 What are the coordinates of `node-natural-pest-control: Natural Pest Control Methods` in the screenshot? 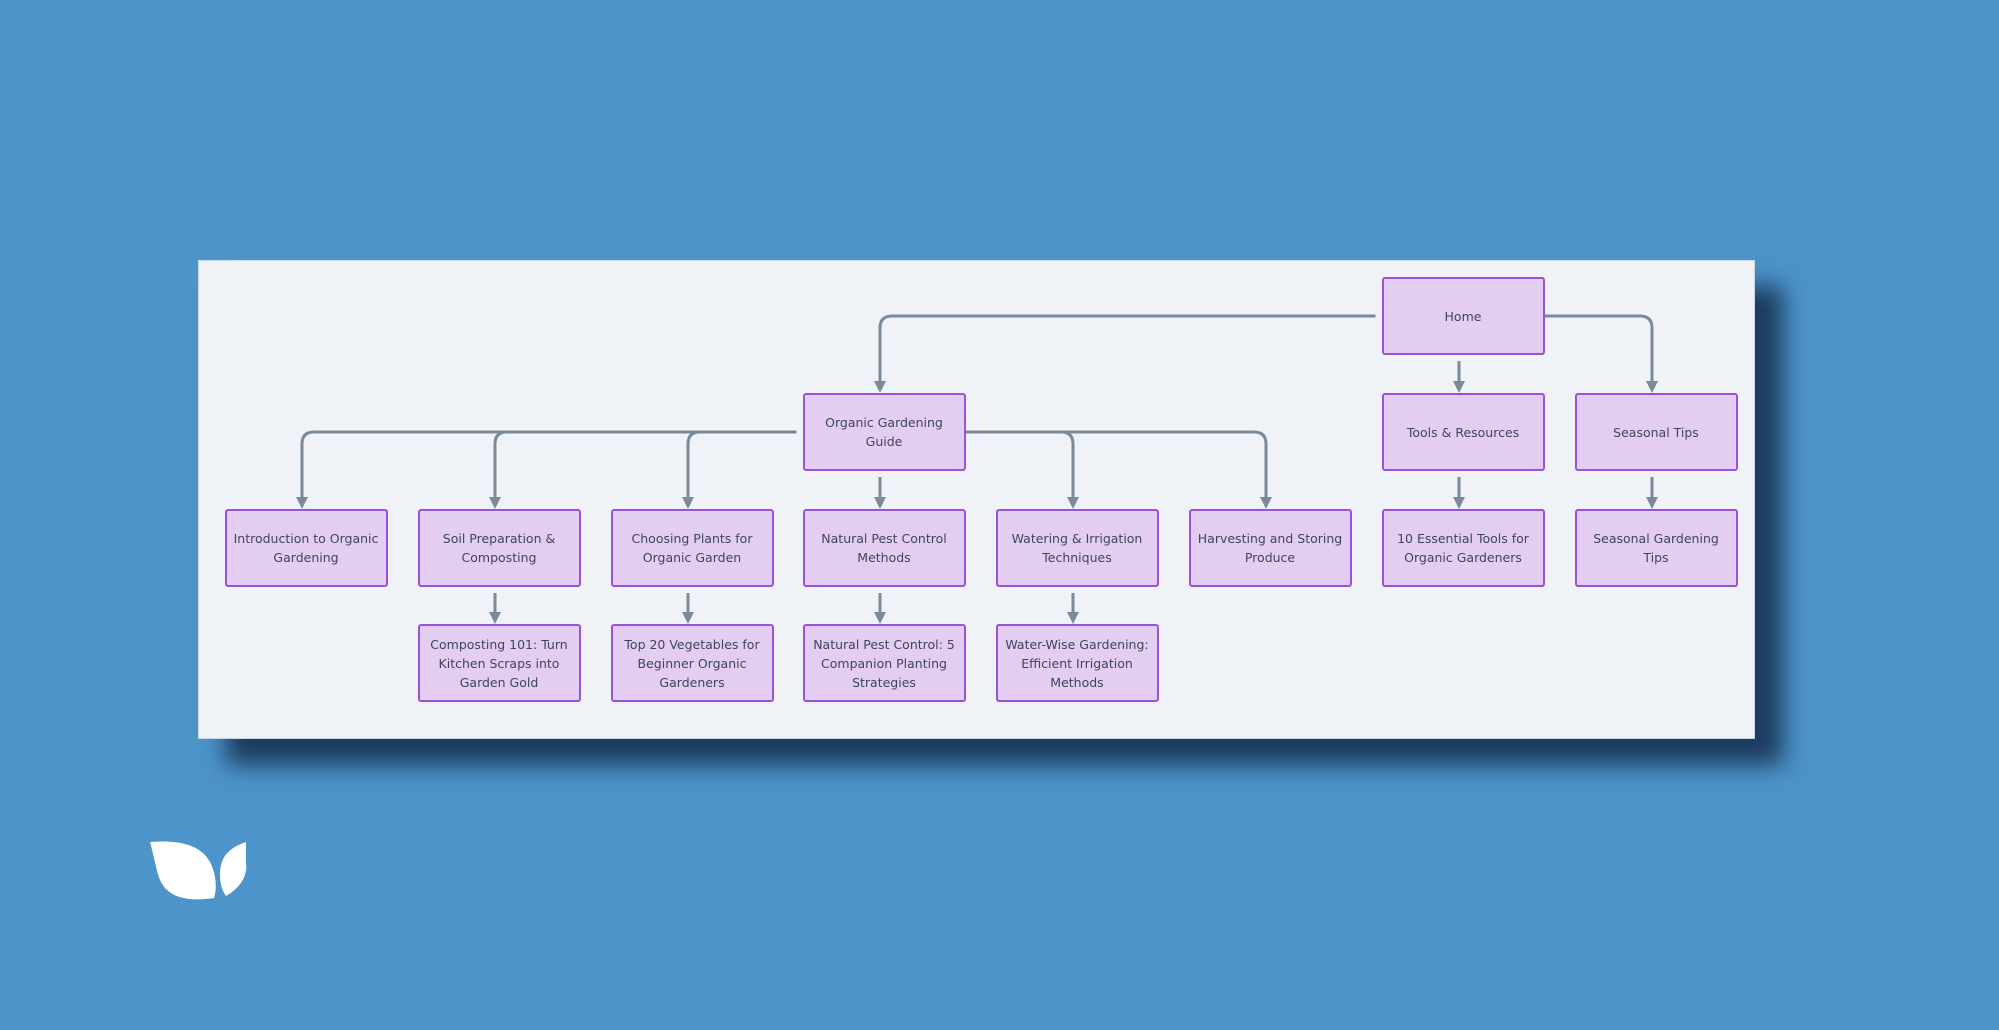 It's located at (884, 548).